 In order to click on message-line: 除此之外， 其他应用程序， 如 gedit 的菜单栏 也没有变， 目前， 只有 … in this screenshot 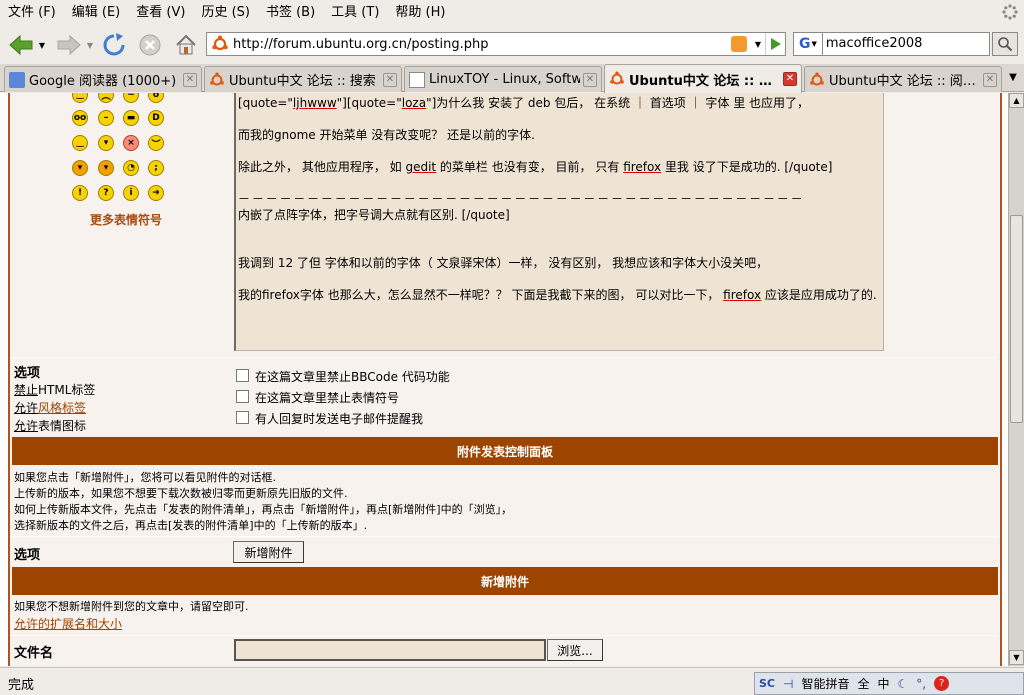, I will do `click(535, 167)`.